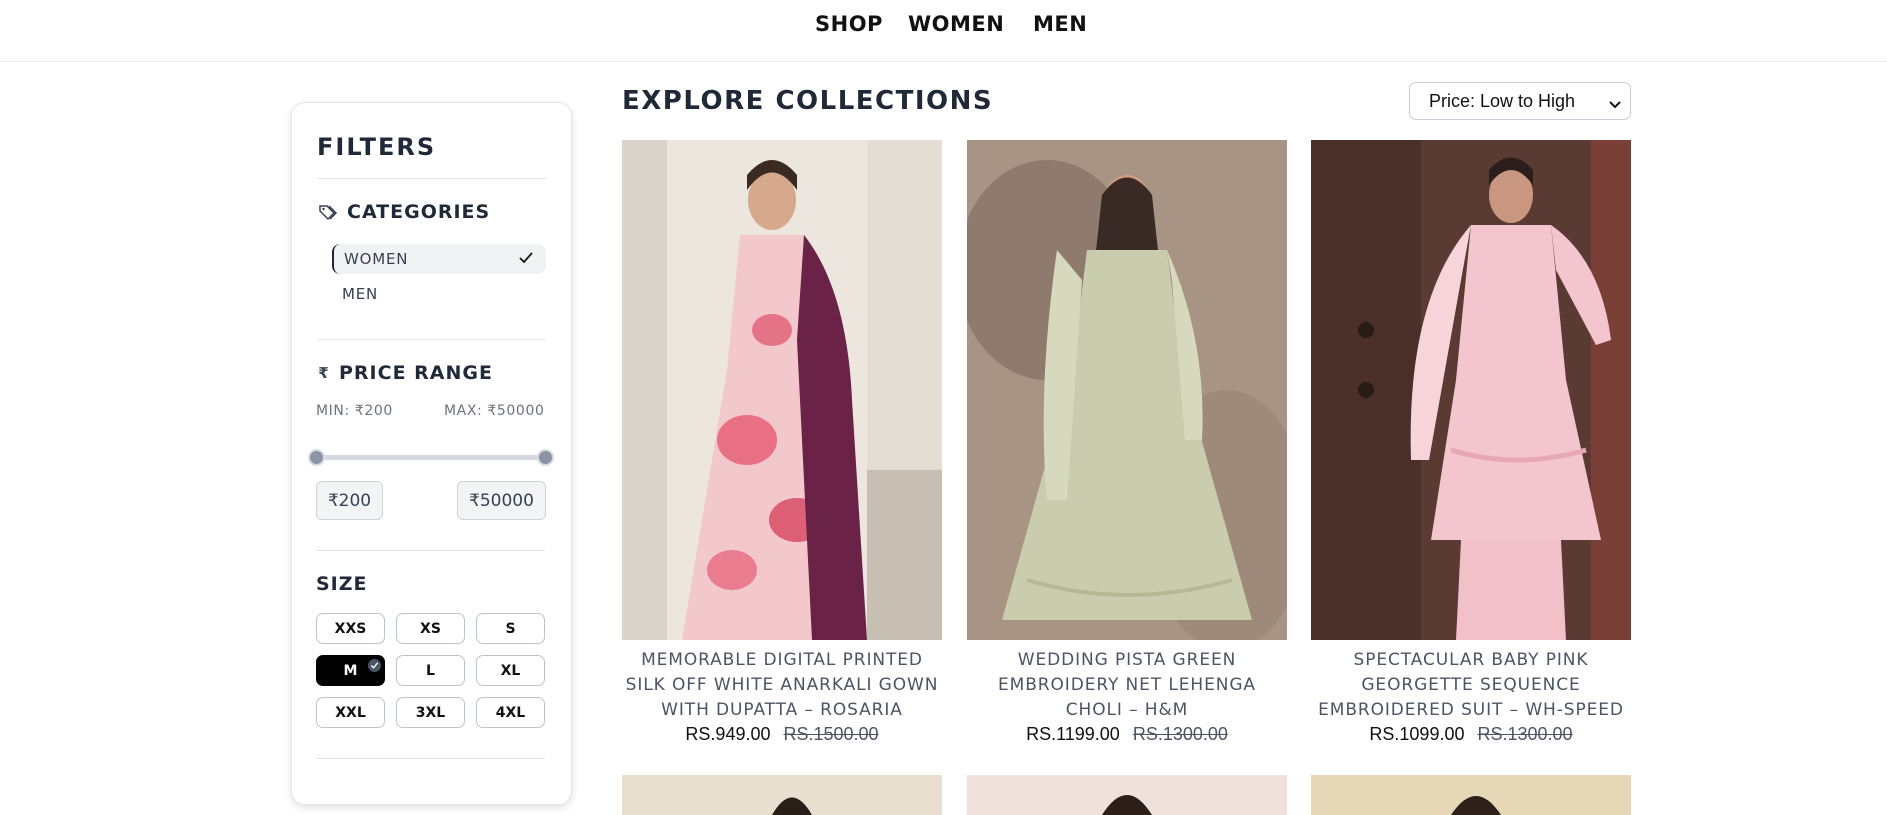  I want to click on size-option-xxl: XXL, so click(350, 712).